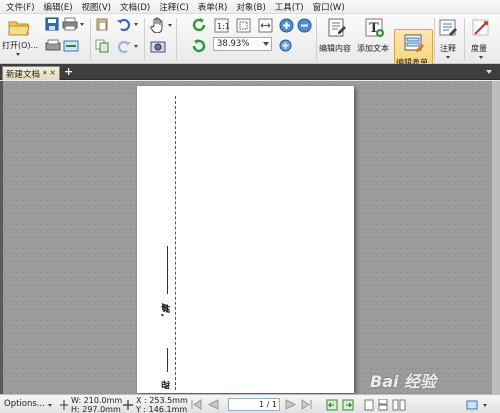 Image resolution: width=500 pixels, height=413 pixels. Describe the element at coordinates (399, 405) in the screenshot. I see `facing-page-icon` at that location.